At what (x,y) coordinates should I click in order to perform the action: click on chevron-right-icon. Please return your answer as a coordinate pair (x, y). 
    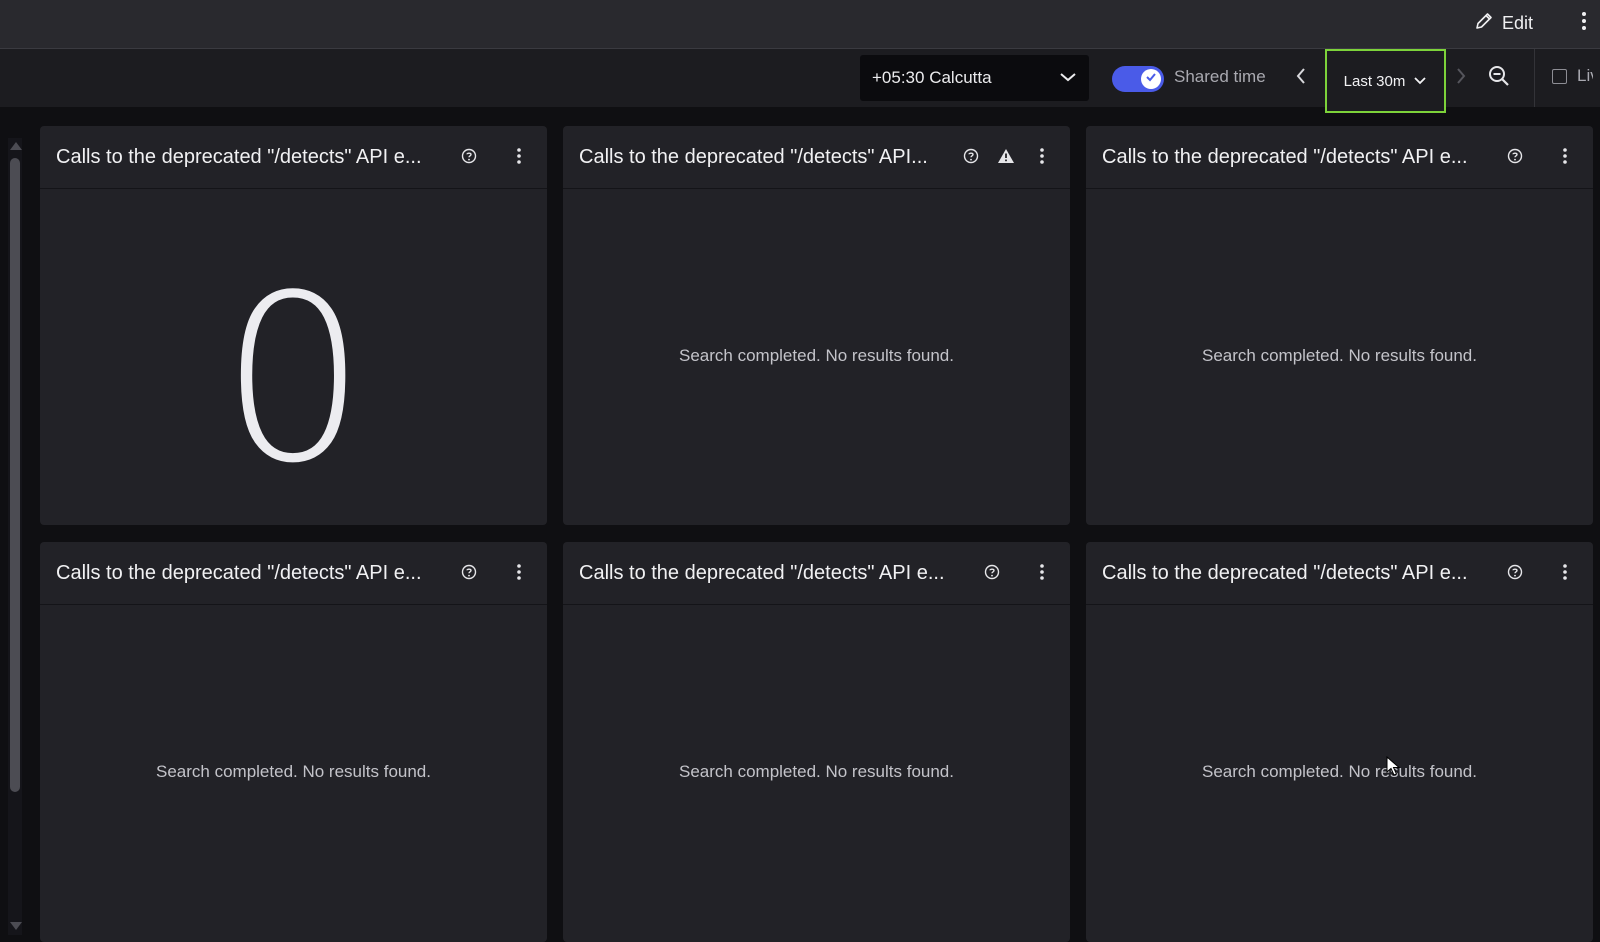
    Looking at the image, I should click on (1461, 78).